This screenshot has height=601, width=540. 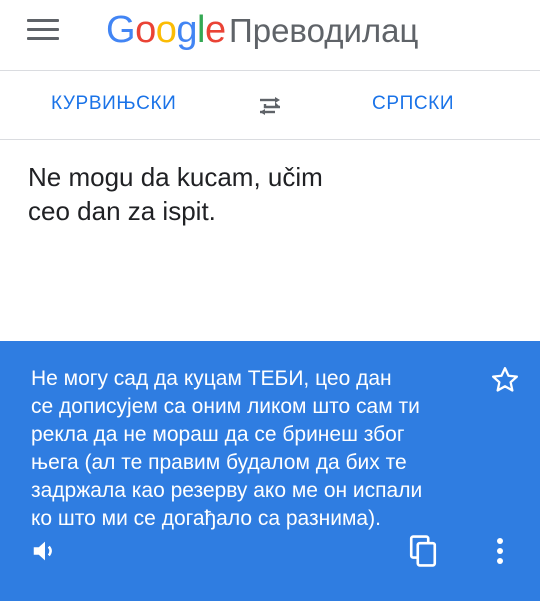 I want to click on swap-arrows-icon, so click(x=270, y=105).